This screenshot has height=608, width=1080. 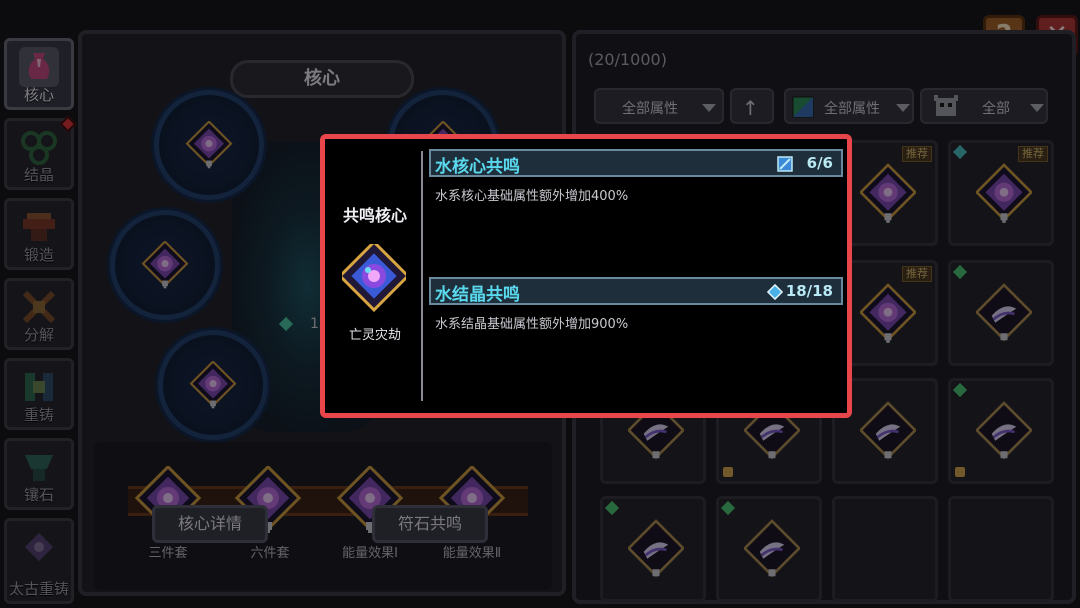 I want to click on core-gem-icon, so click(x=374, y=278).